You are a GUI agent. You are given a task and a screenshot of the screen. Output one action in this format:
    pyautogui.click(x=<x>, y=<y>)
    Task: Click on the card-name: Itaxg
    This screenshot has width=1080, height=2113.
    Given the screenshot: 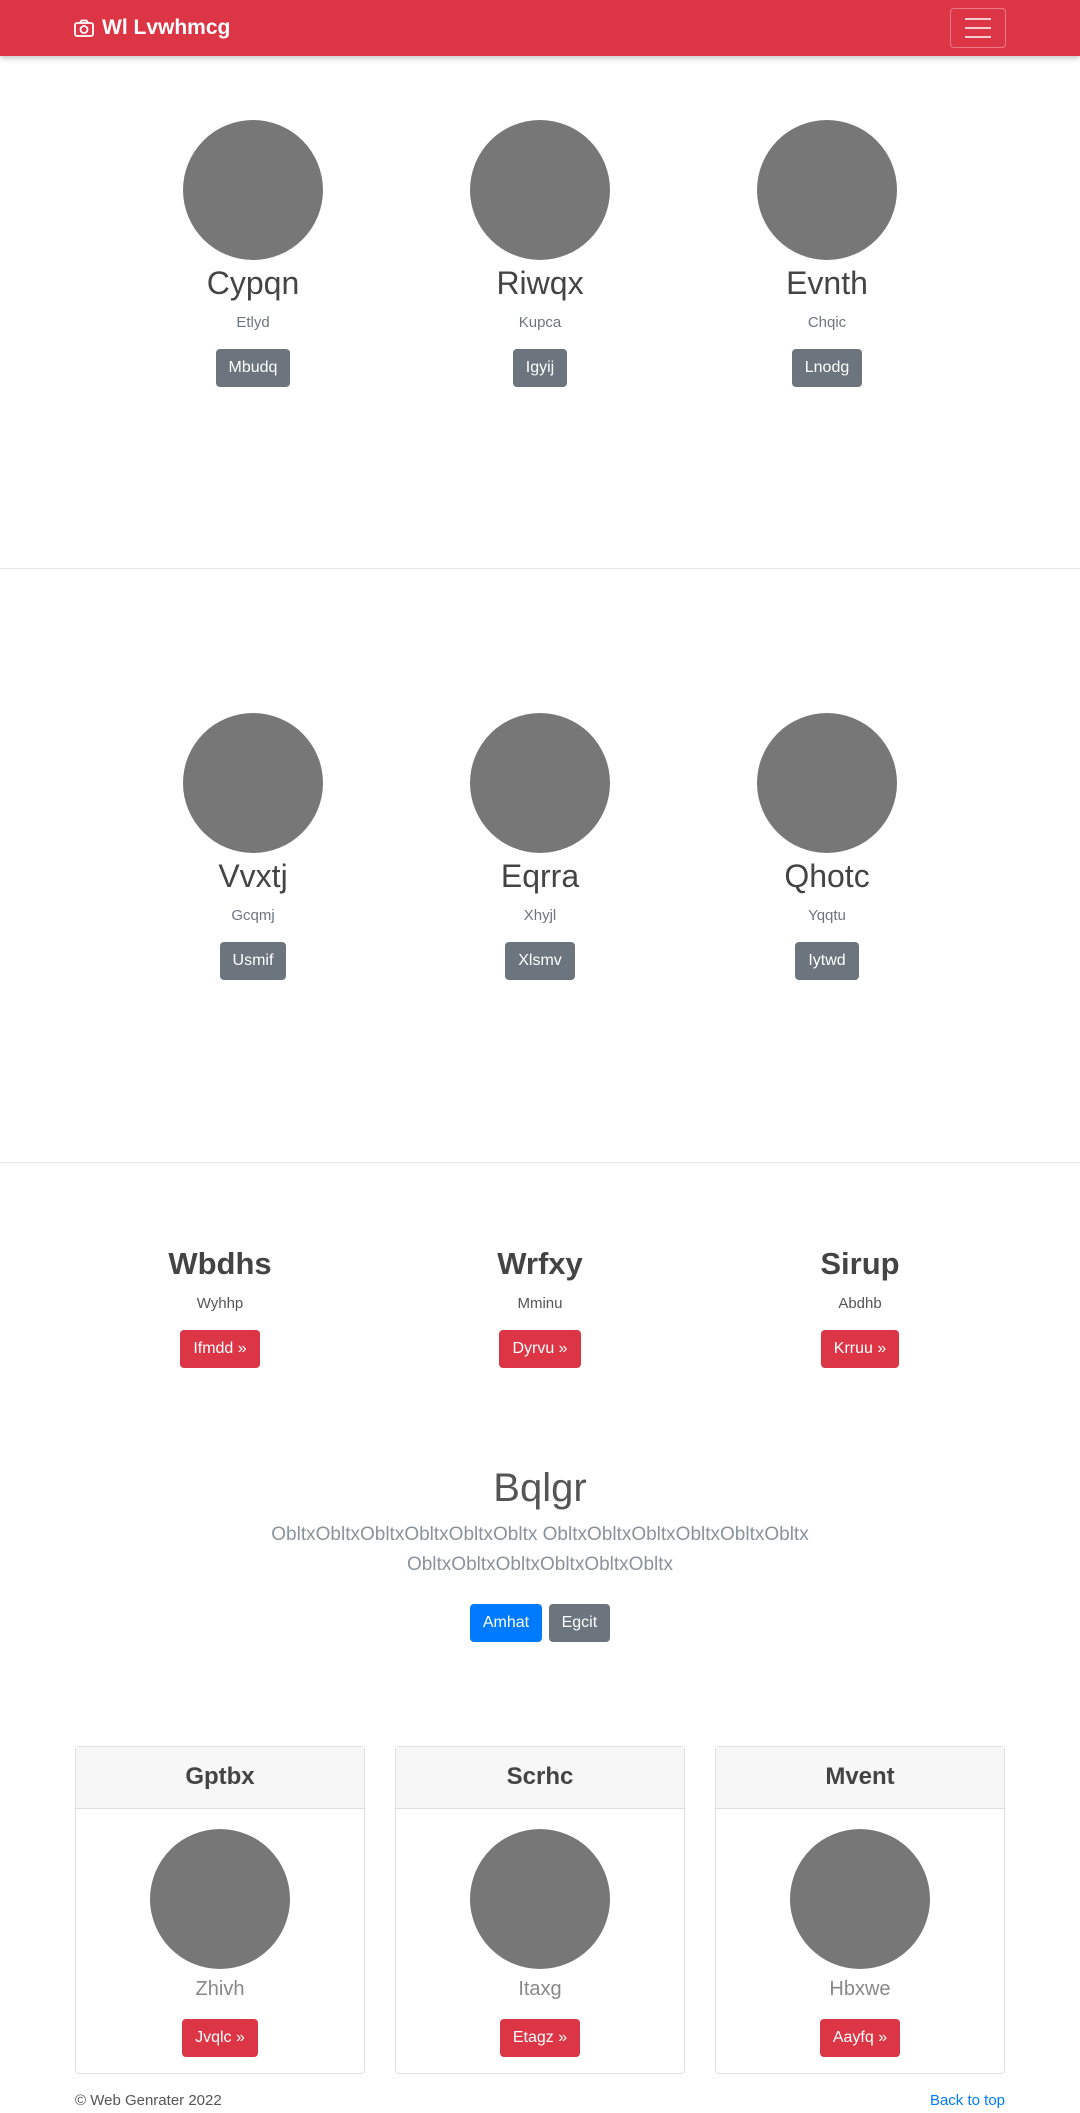 What is the action you would take?
    pyautogui.click(x=540, y=1989)
    